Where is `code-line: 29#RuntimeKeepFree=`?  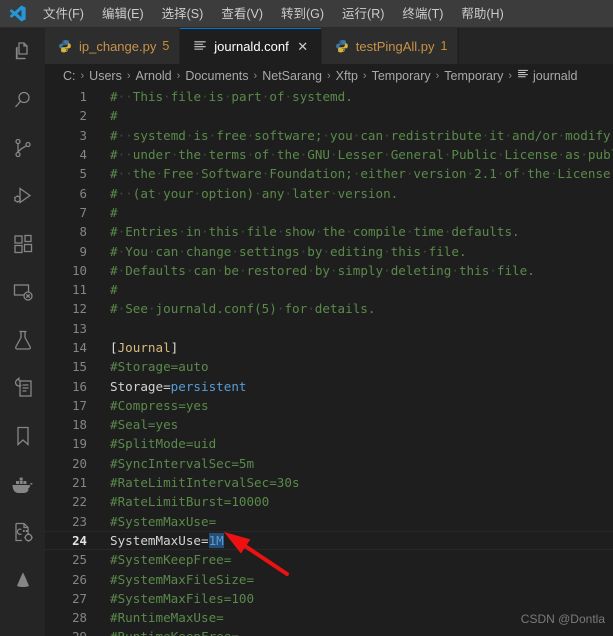 code-line: 29#RuntimeKeepFree= is located at coordinates (329, 631).